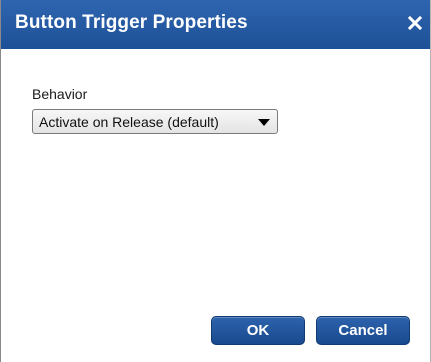 The height and width of the screenshot is (362, 431). I want to click on dropdown-arrow-icon, so click(264, 122).